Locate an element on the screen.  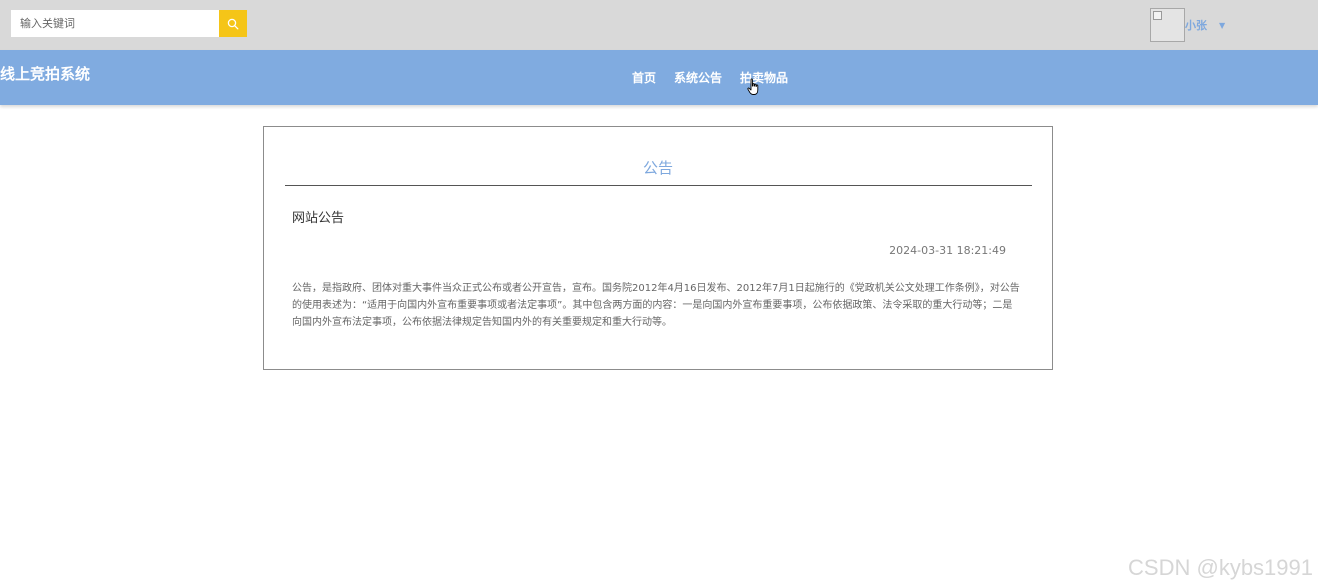
search-input is located at coordinates (115, 23).